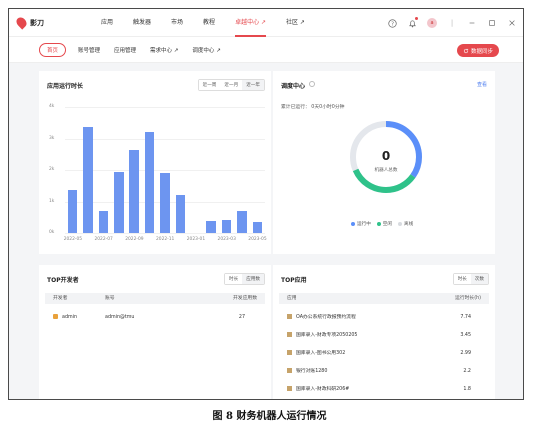 This screenshot has height=434, width=539. Describe the element at coordinates (322, 336) in the screenshot. I see `app-name-cell: 国库录入-财政专项2050205` at that location.